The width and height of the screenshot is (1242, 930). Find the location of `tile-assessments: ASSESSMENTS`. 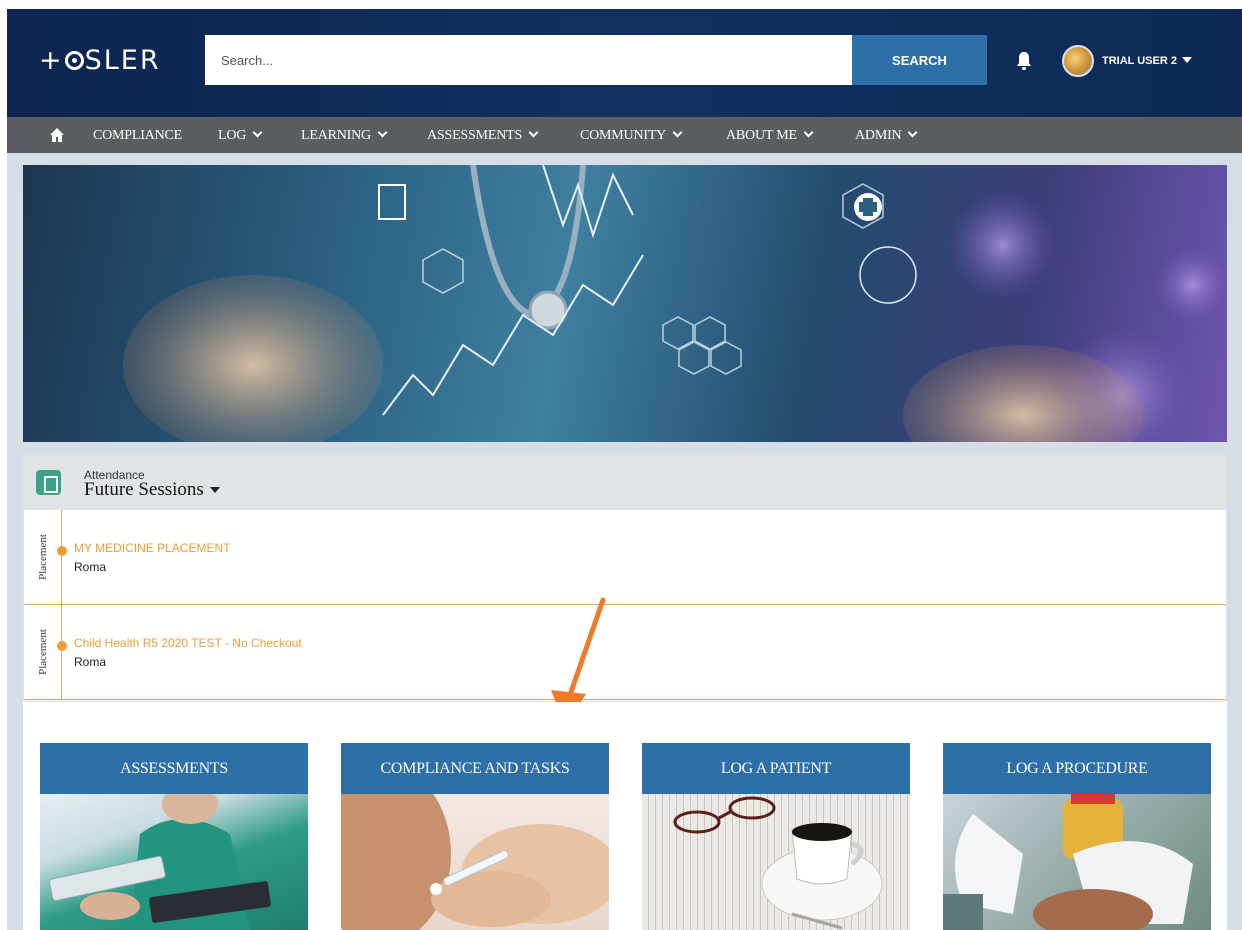

tile-assessments: ASSESSMENTS is located at coordinates (174, 836).